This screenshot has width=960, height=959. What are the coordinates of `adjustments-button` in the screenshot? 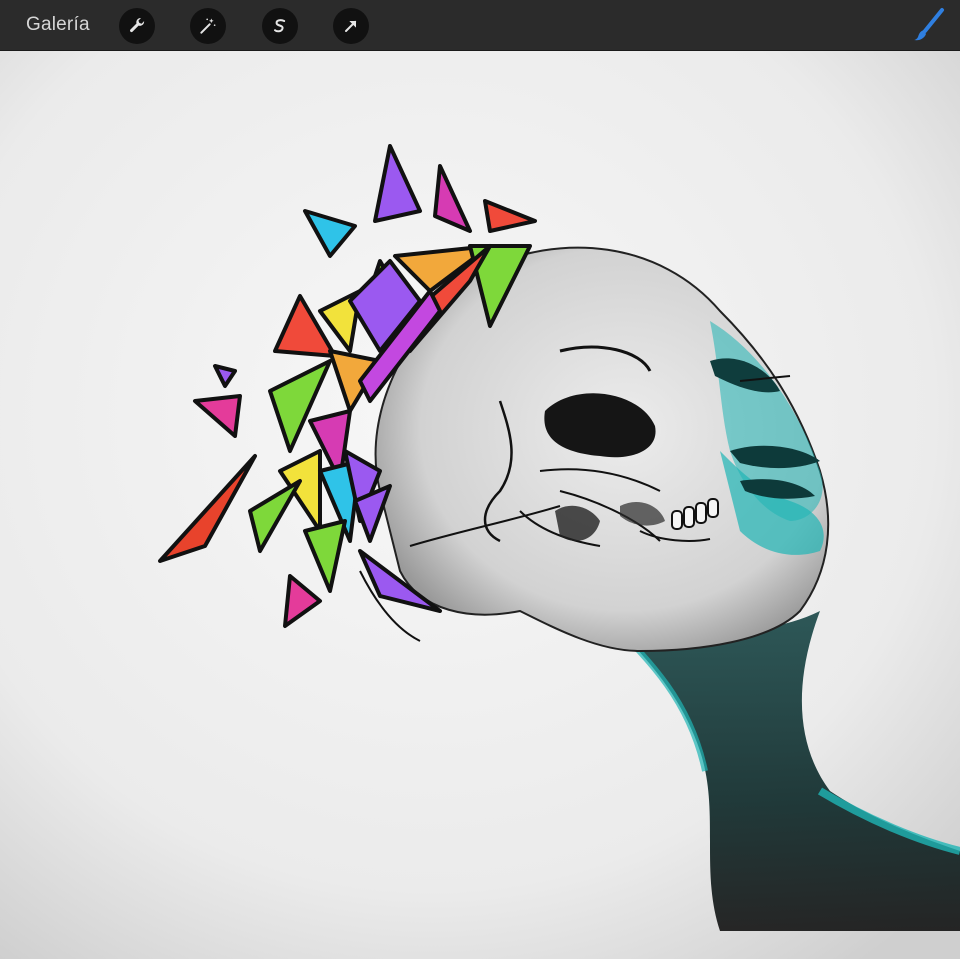 It's located at (208, 26).